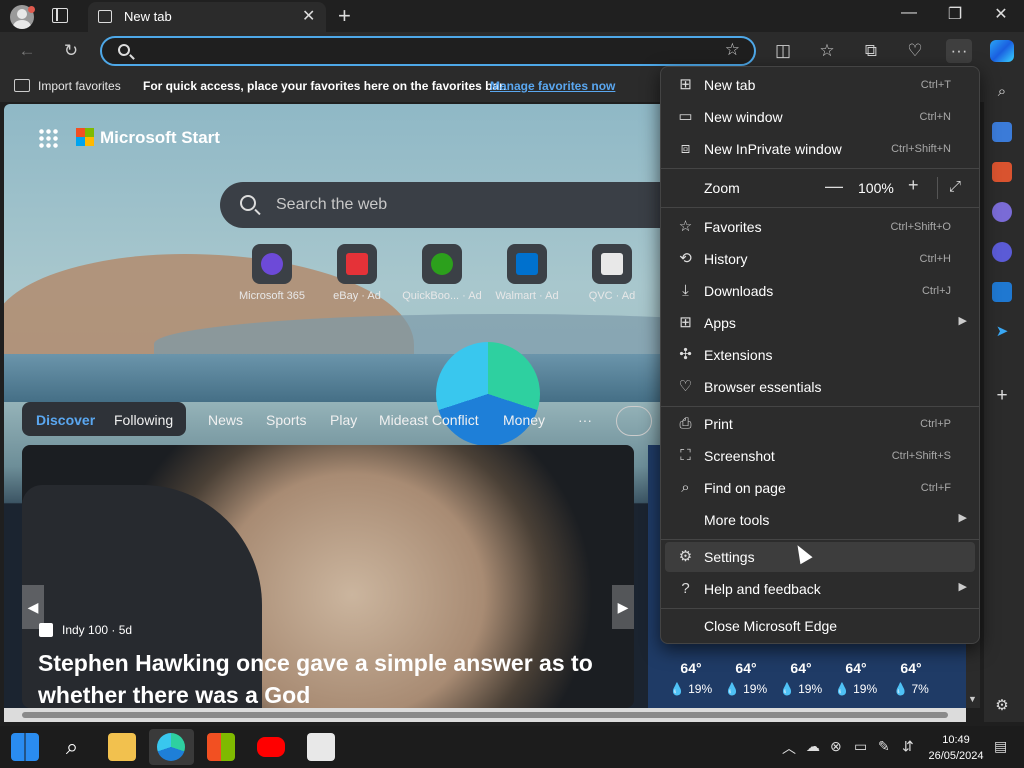 The image size is (1024, 768). What do you see at coordinates (1002, 51) in the screenshot?
I see `copilot-icon` at bounding box center [1002, 51].